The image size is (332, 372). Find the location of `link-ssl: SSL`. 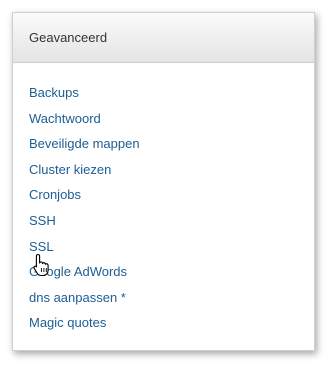

link-ssl: SSL is located at coordinates (41, 246).